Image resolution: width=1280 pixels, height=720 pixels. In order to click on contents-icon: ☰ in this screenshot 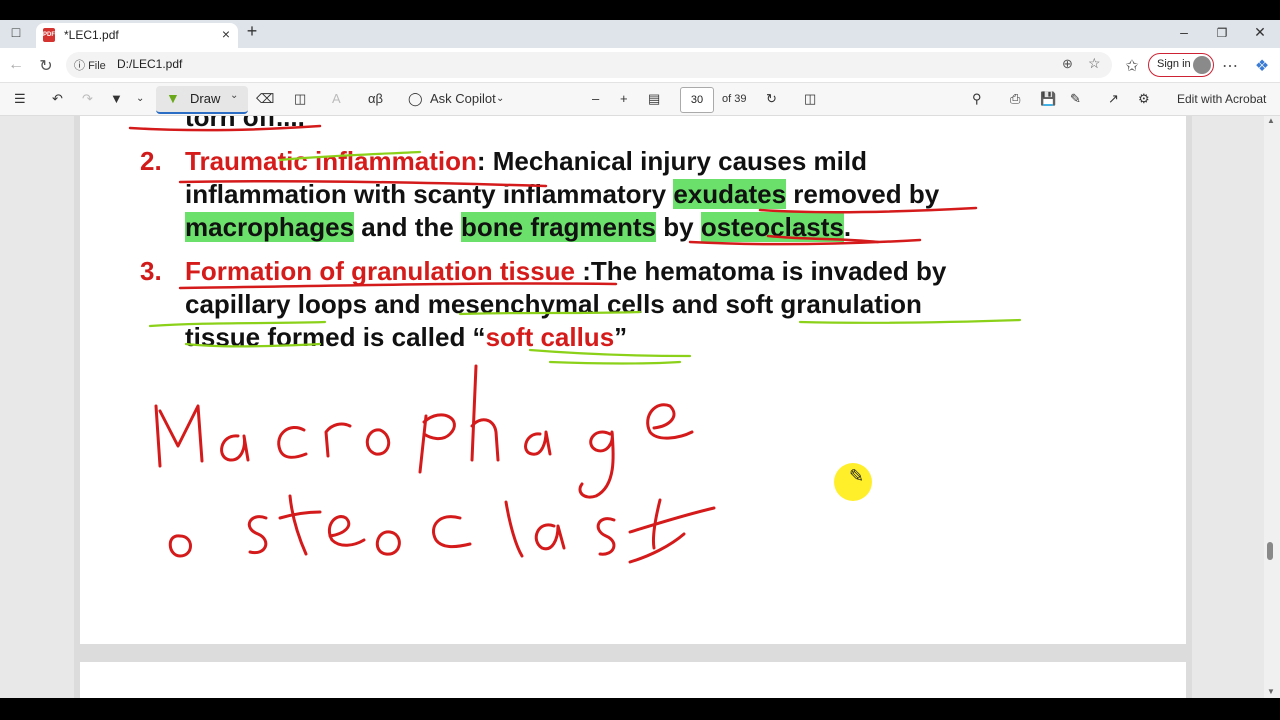, I will do `click(20, 99)`.